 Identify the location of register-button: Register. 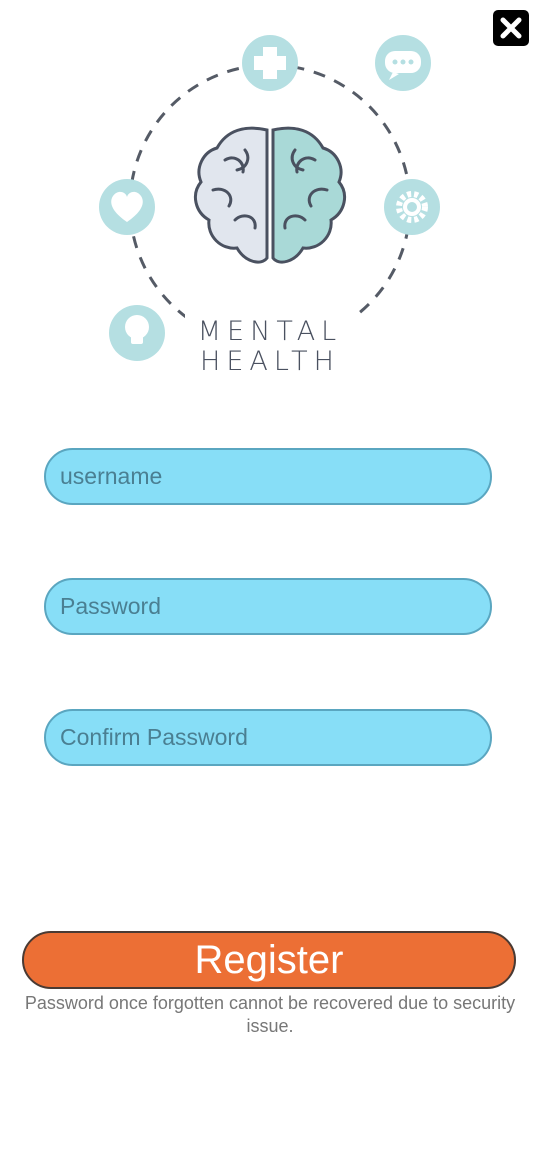
(269, 960).